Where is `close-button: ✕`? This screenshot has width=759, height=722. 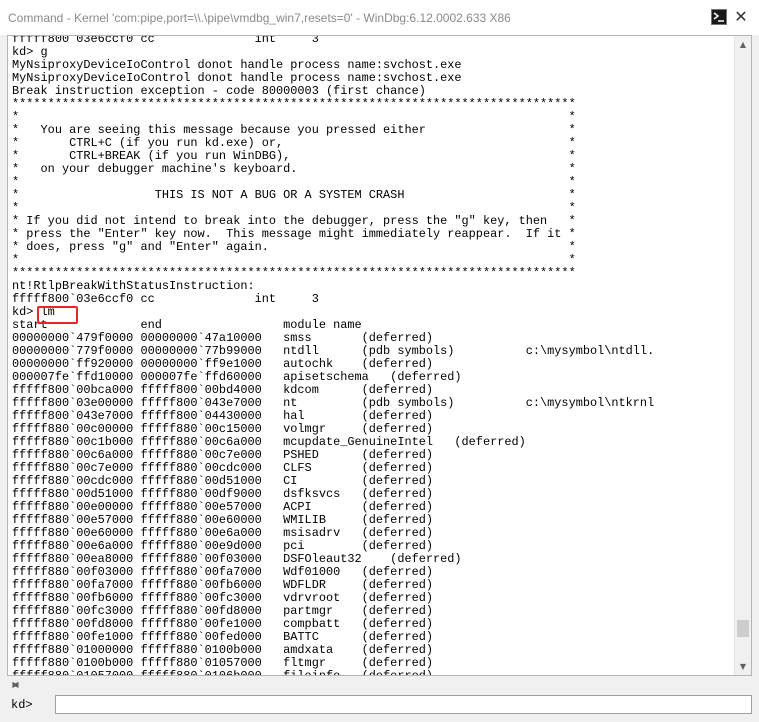 close-button: ✕ is located at coordinates (741, 17).